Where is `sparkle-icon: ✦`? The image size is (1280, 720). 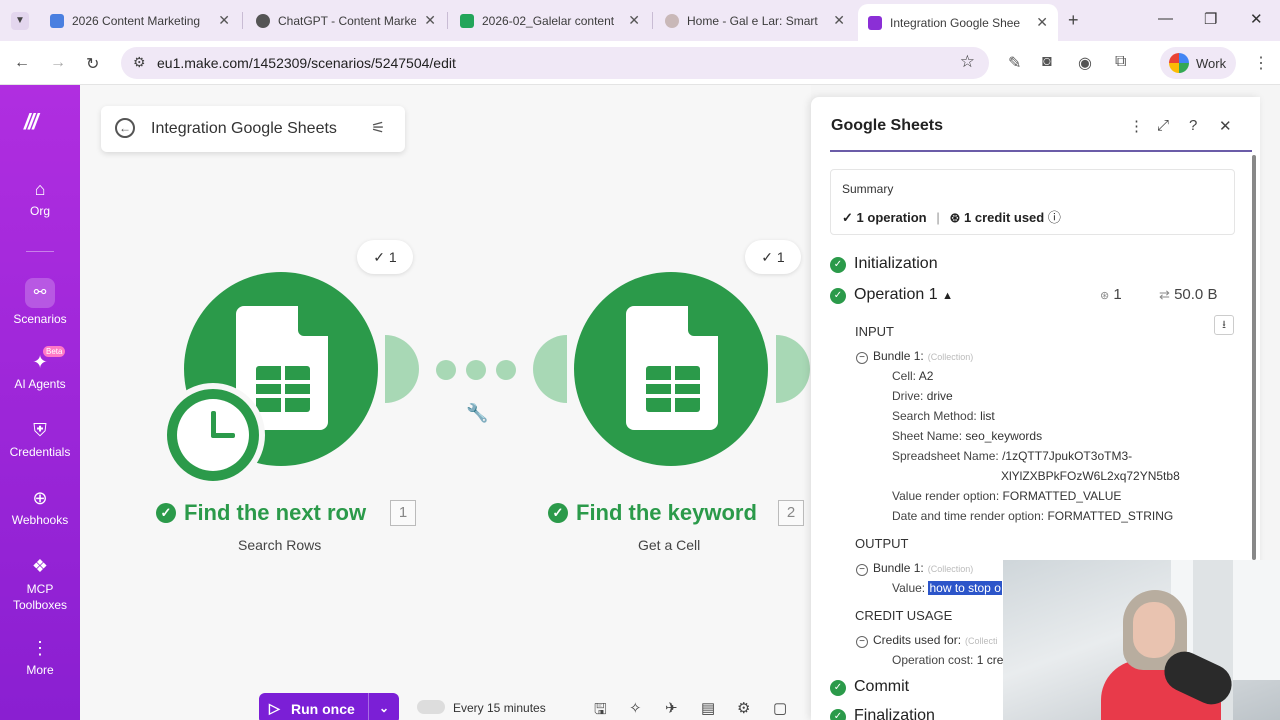 sparkle-icon: ✦ is located at coordinates (40, 362).